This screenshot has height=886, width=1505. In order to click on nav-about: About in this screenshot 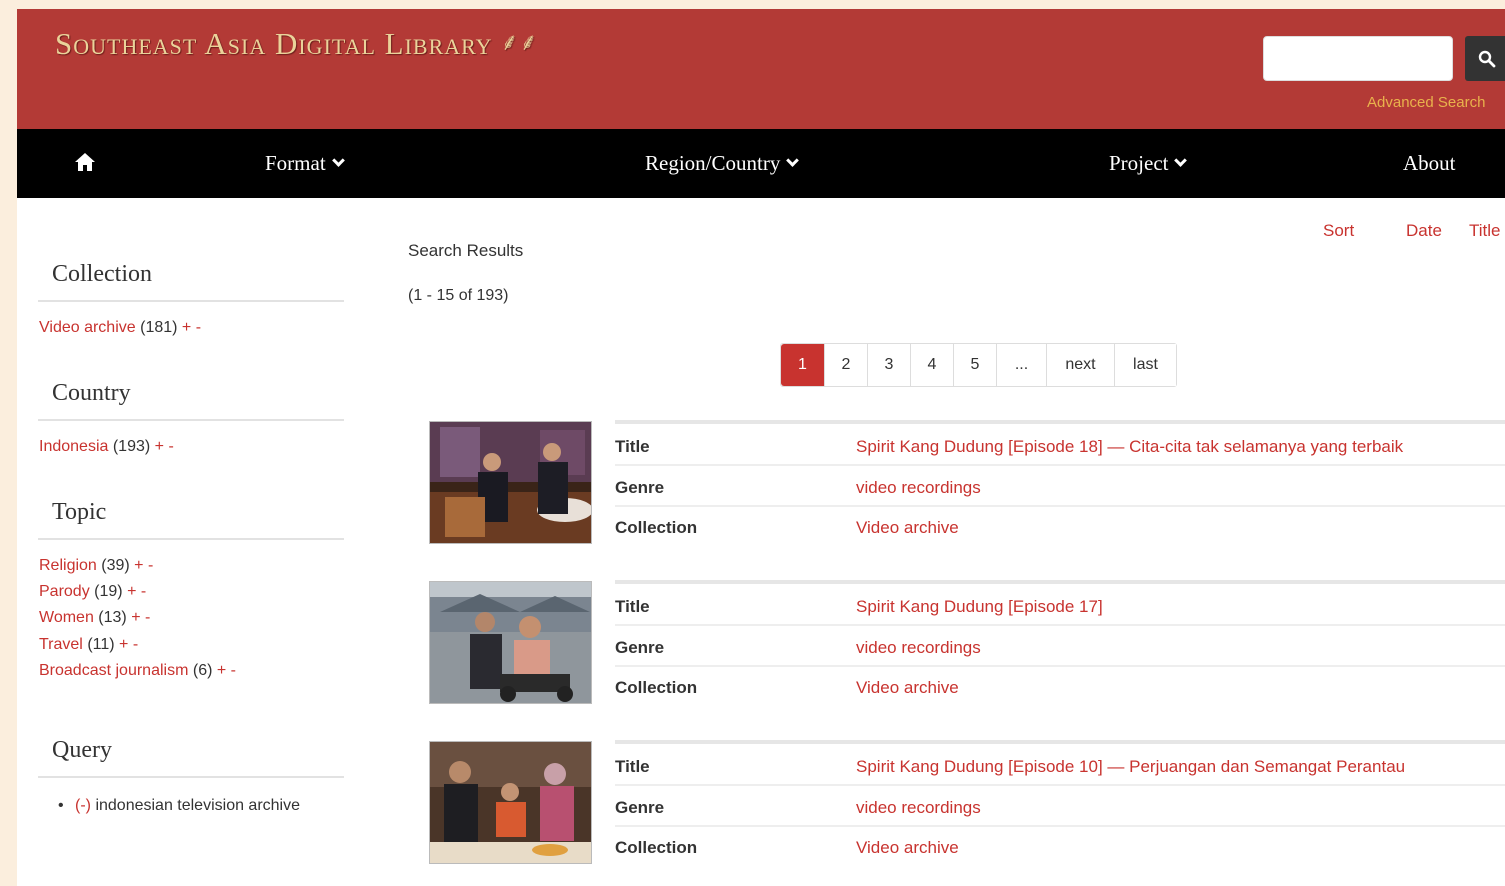, I will do `click(1429, 163)`.